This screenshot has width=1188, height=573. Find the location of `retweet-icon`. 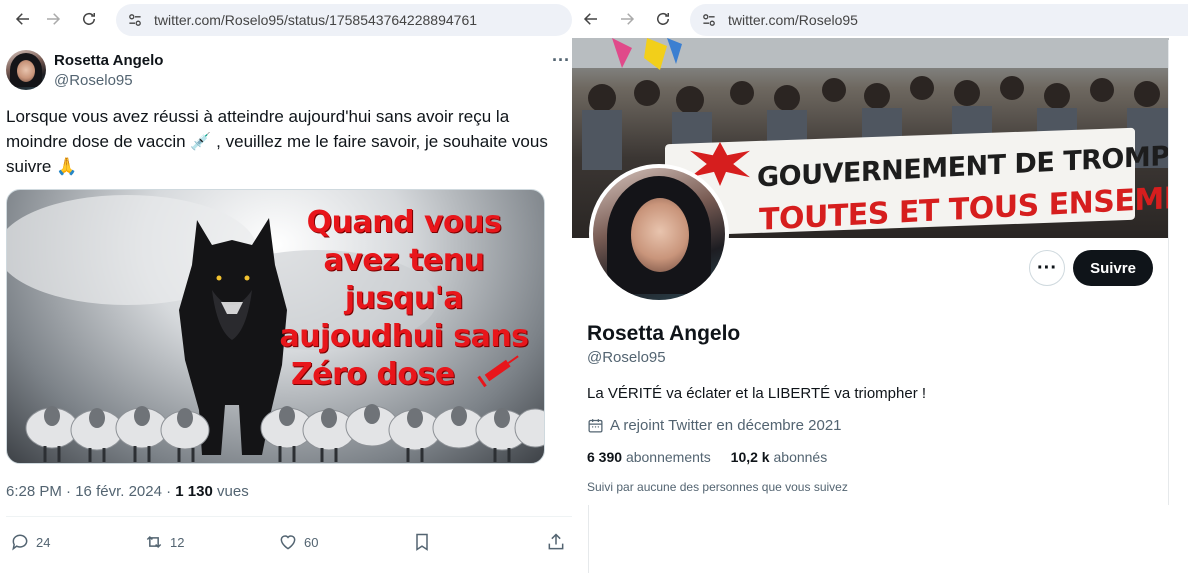

retweet-icon is located at coordinates (154, 542).